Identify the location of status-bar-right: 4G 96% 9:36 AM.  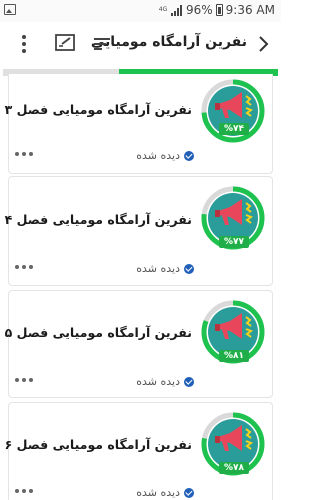
(216, 10).